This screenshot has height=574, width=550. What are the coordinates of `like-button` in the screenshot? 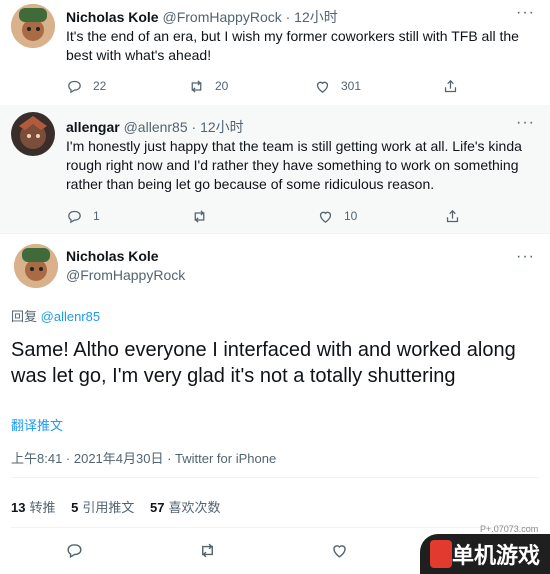 It's located at (339, 550).